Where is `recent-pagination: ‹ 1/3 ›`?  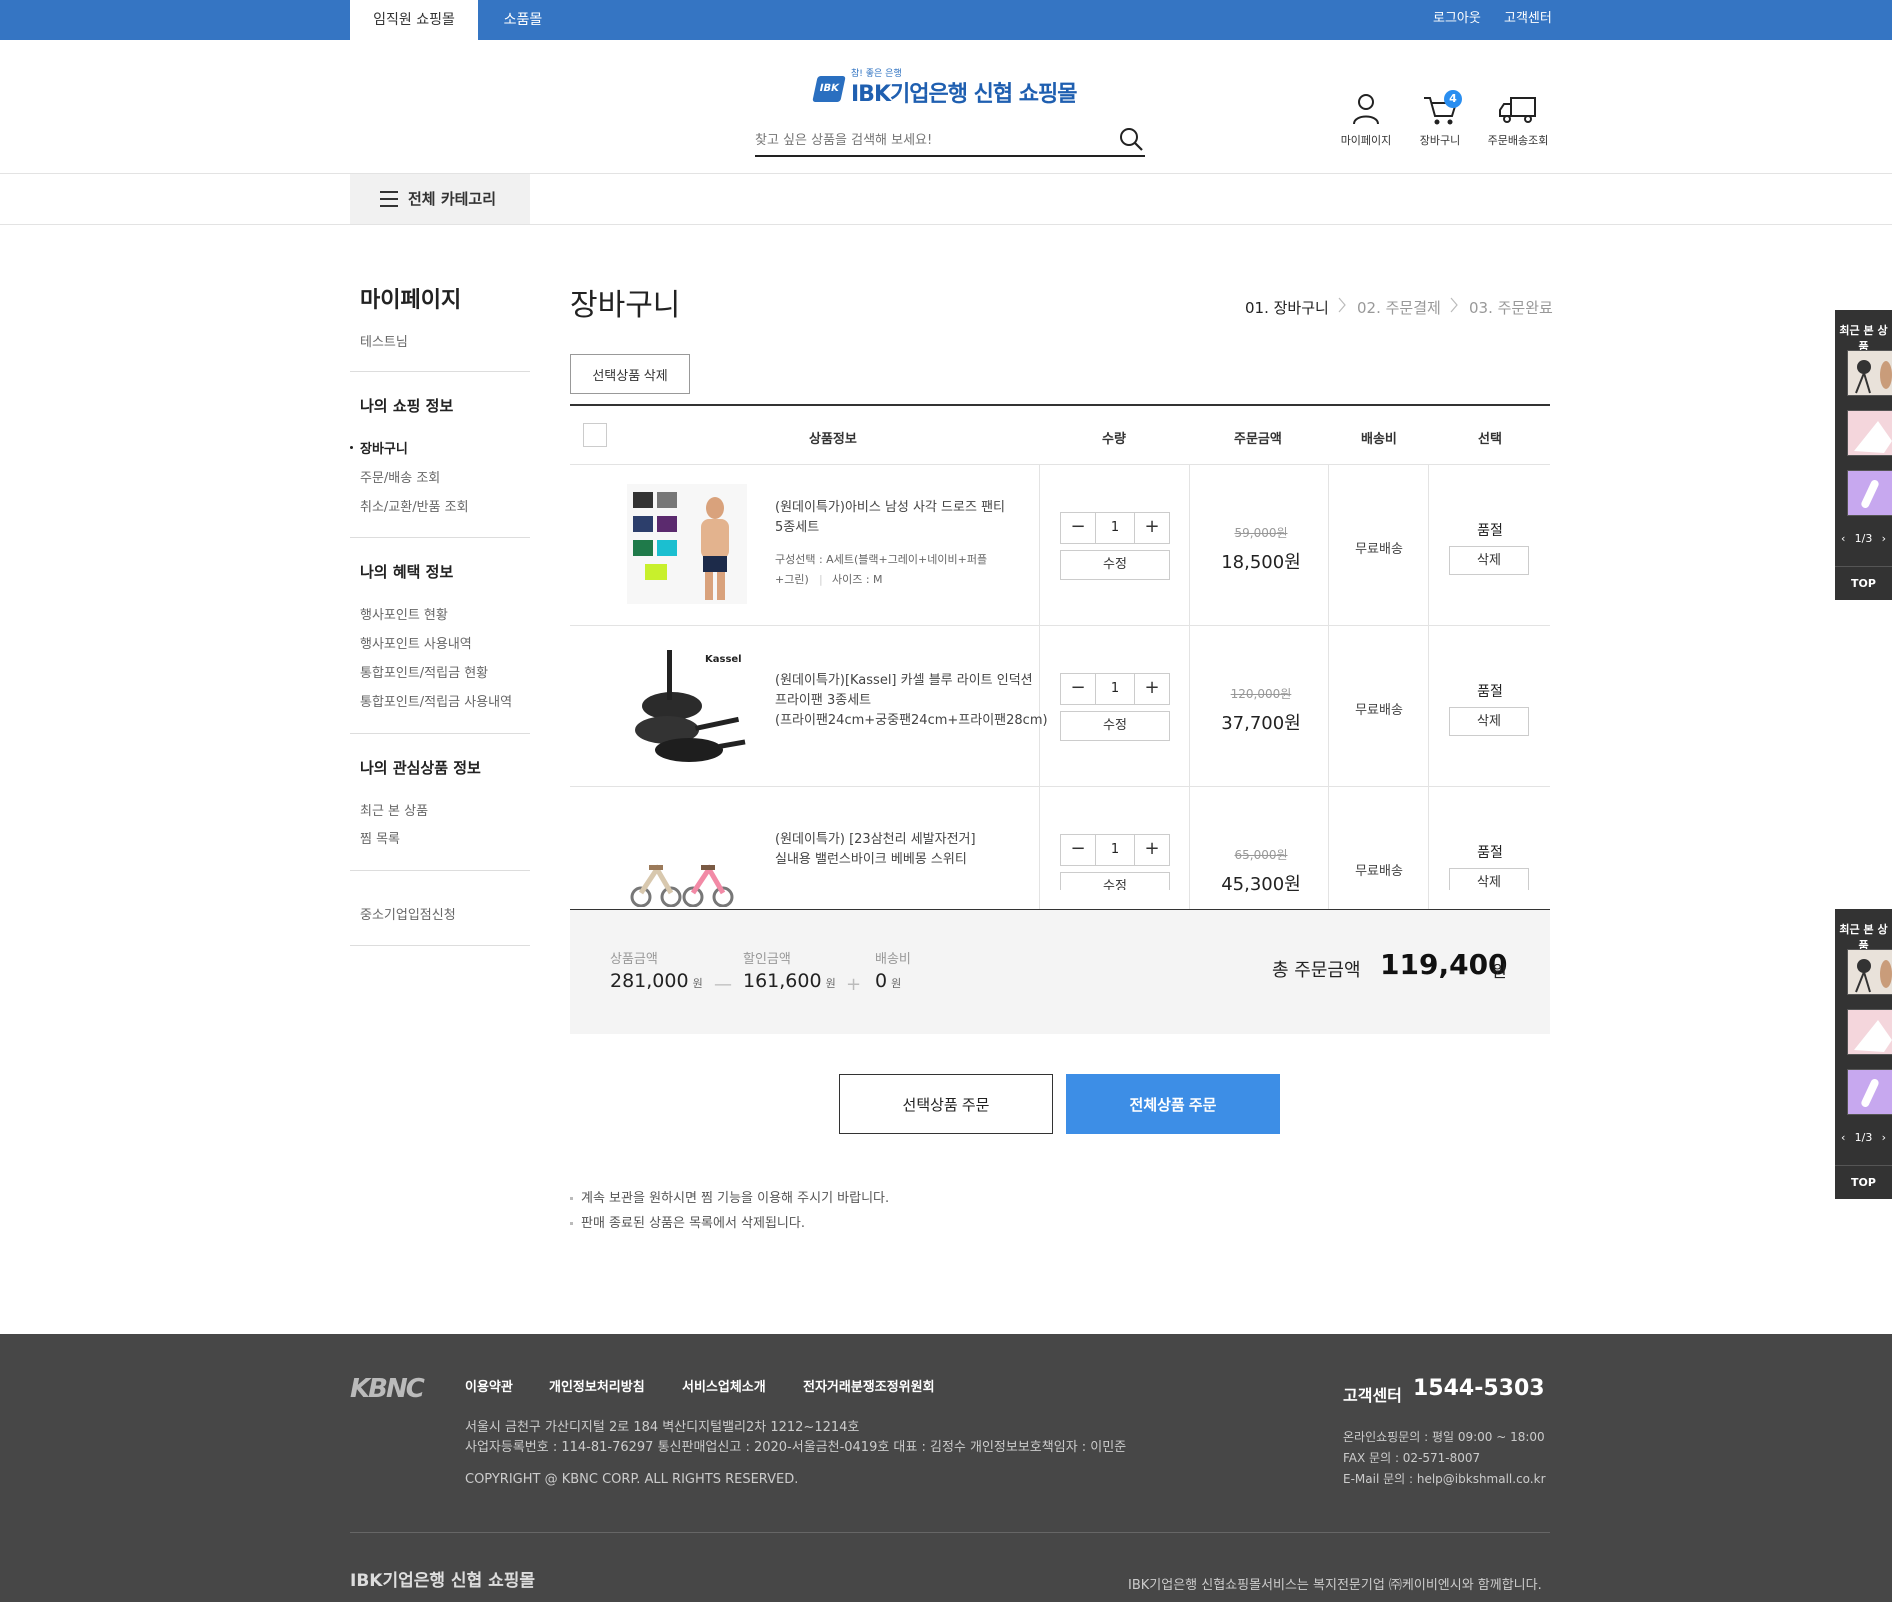 recent-pagination: ‹ 1/3 › is located at coordinates (1863, 1137).